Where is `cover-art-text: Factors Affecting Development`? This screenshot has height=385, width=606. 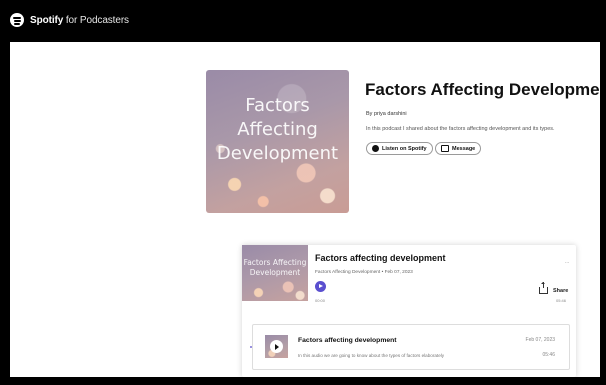 cover-art-text: Factors Affecting Development is located at coordinates (277, 129).